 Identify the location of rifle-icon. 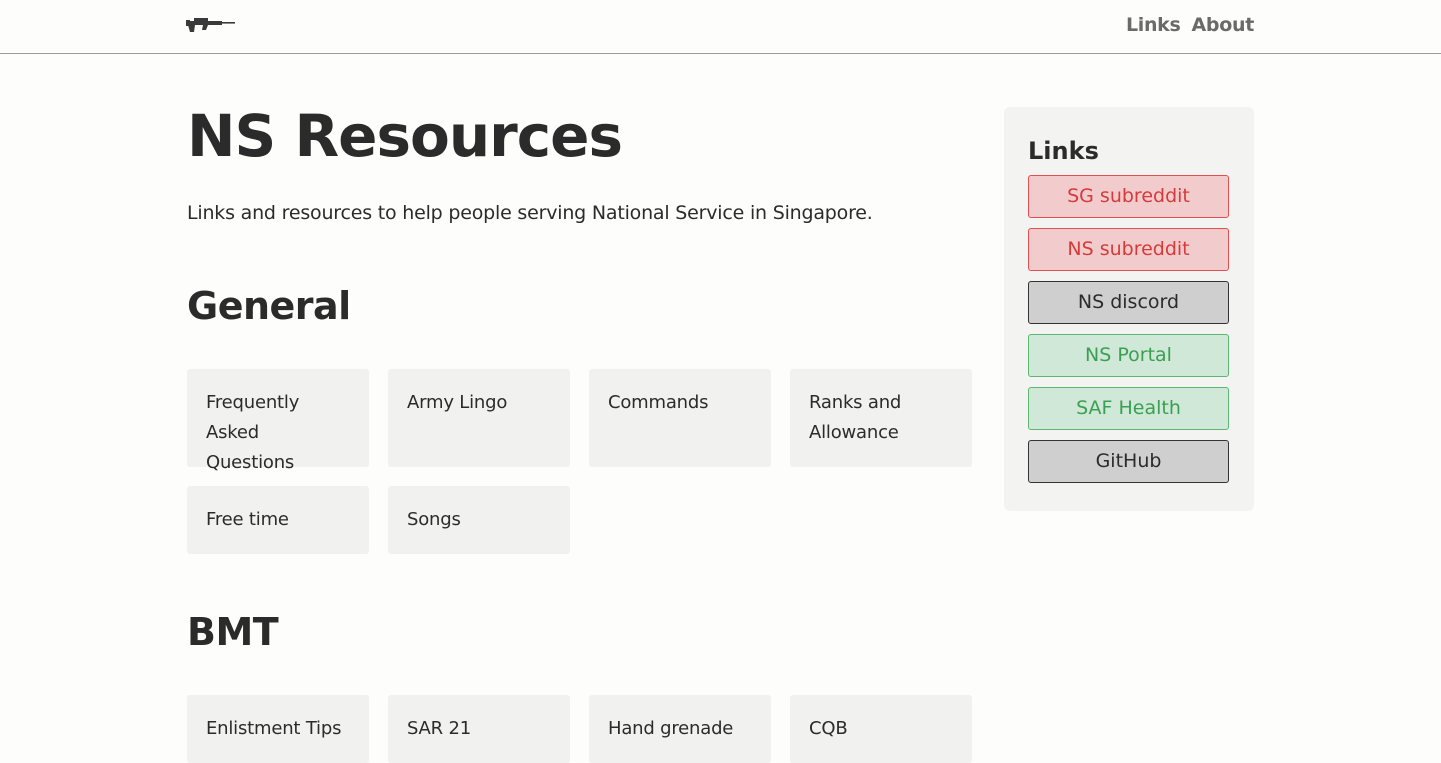
(210, 25).